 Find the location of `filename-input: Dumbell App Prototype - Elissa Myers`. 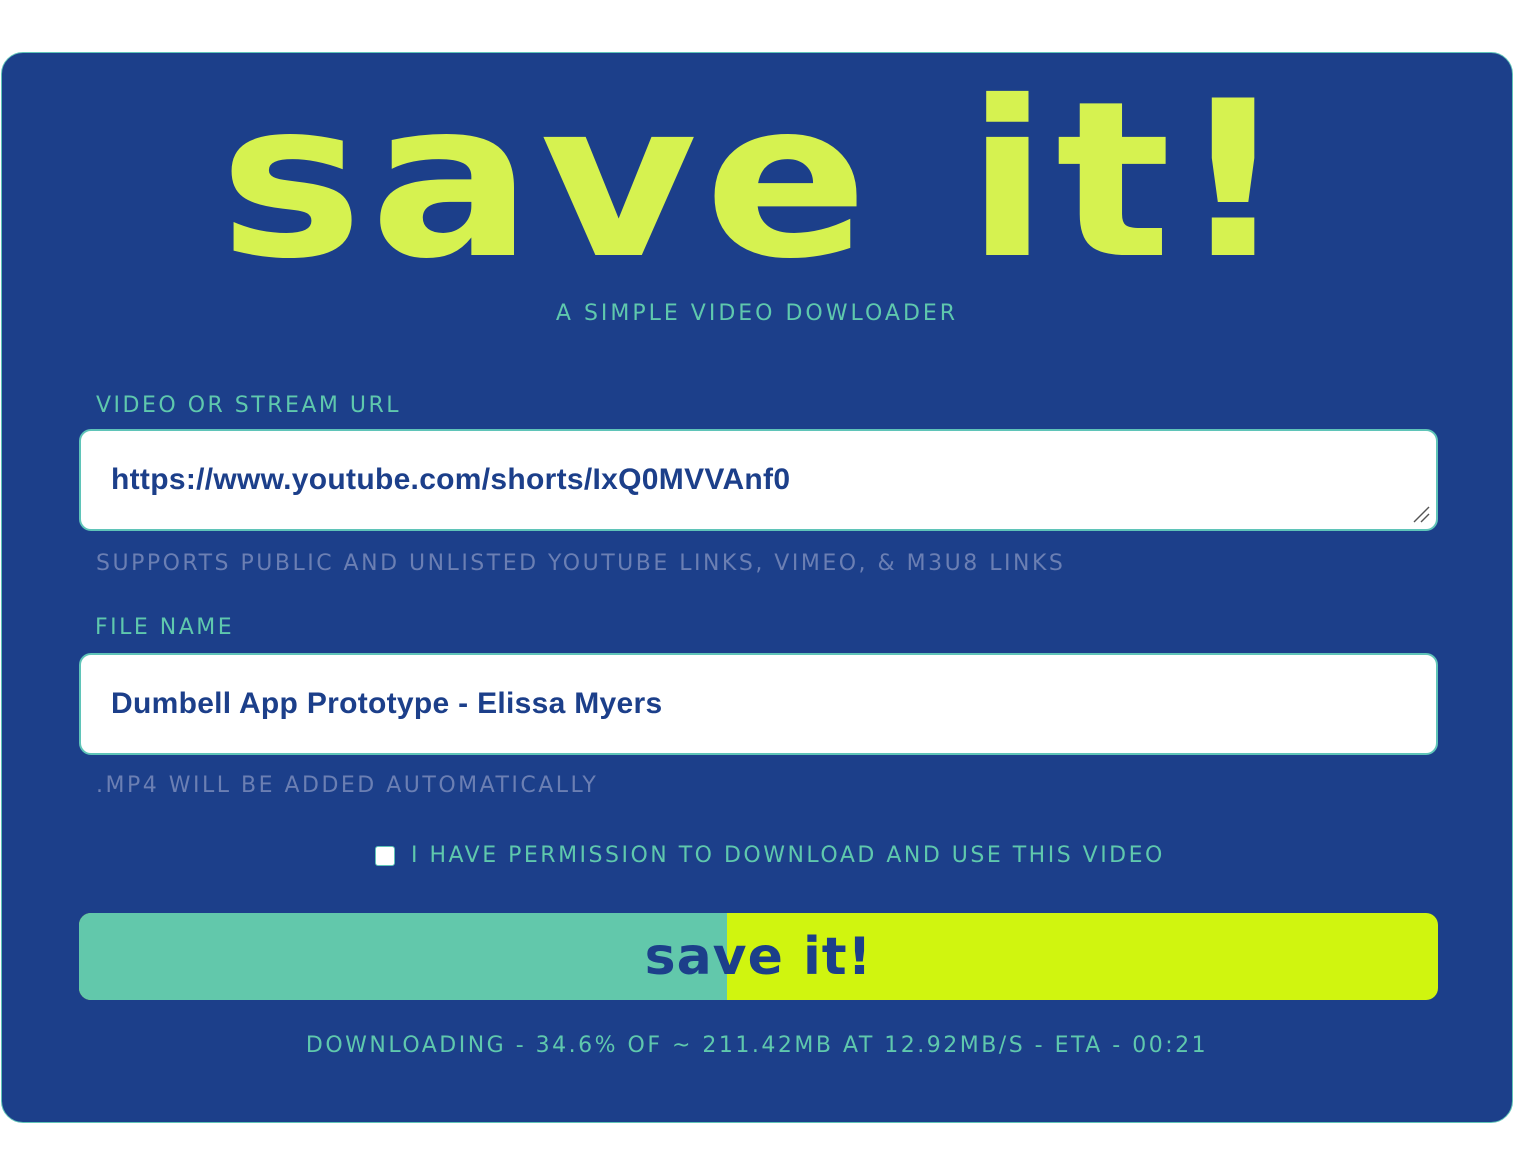

filename-input: Dumbell App Prototype - Elissa Myers is located at coordinates (758, 704).